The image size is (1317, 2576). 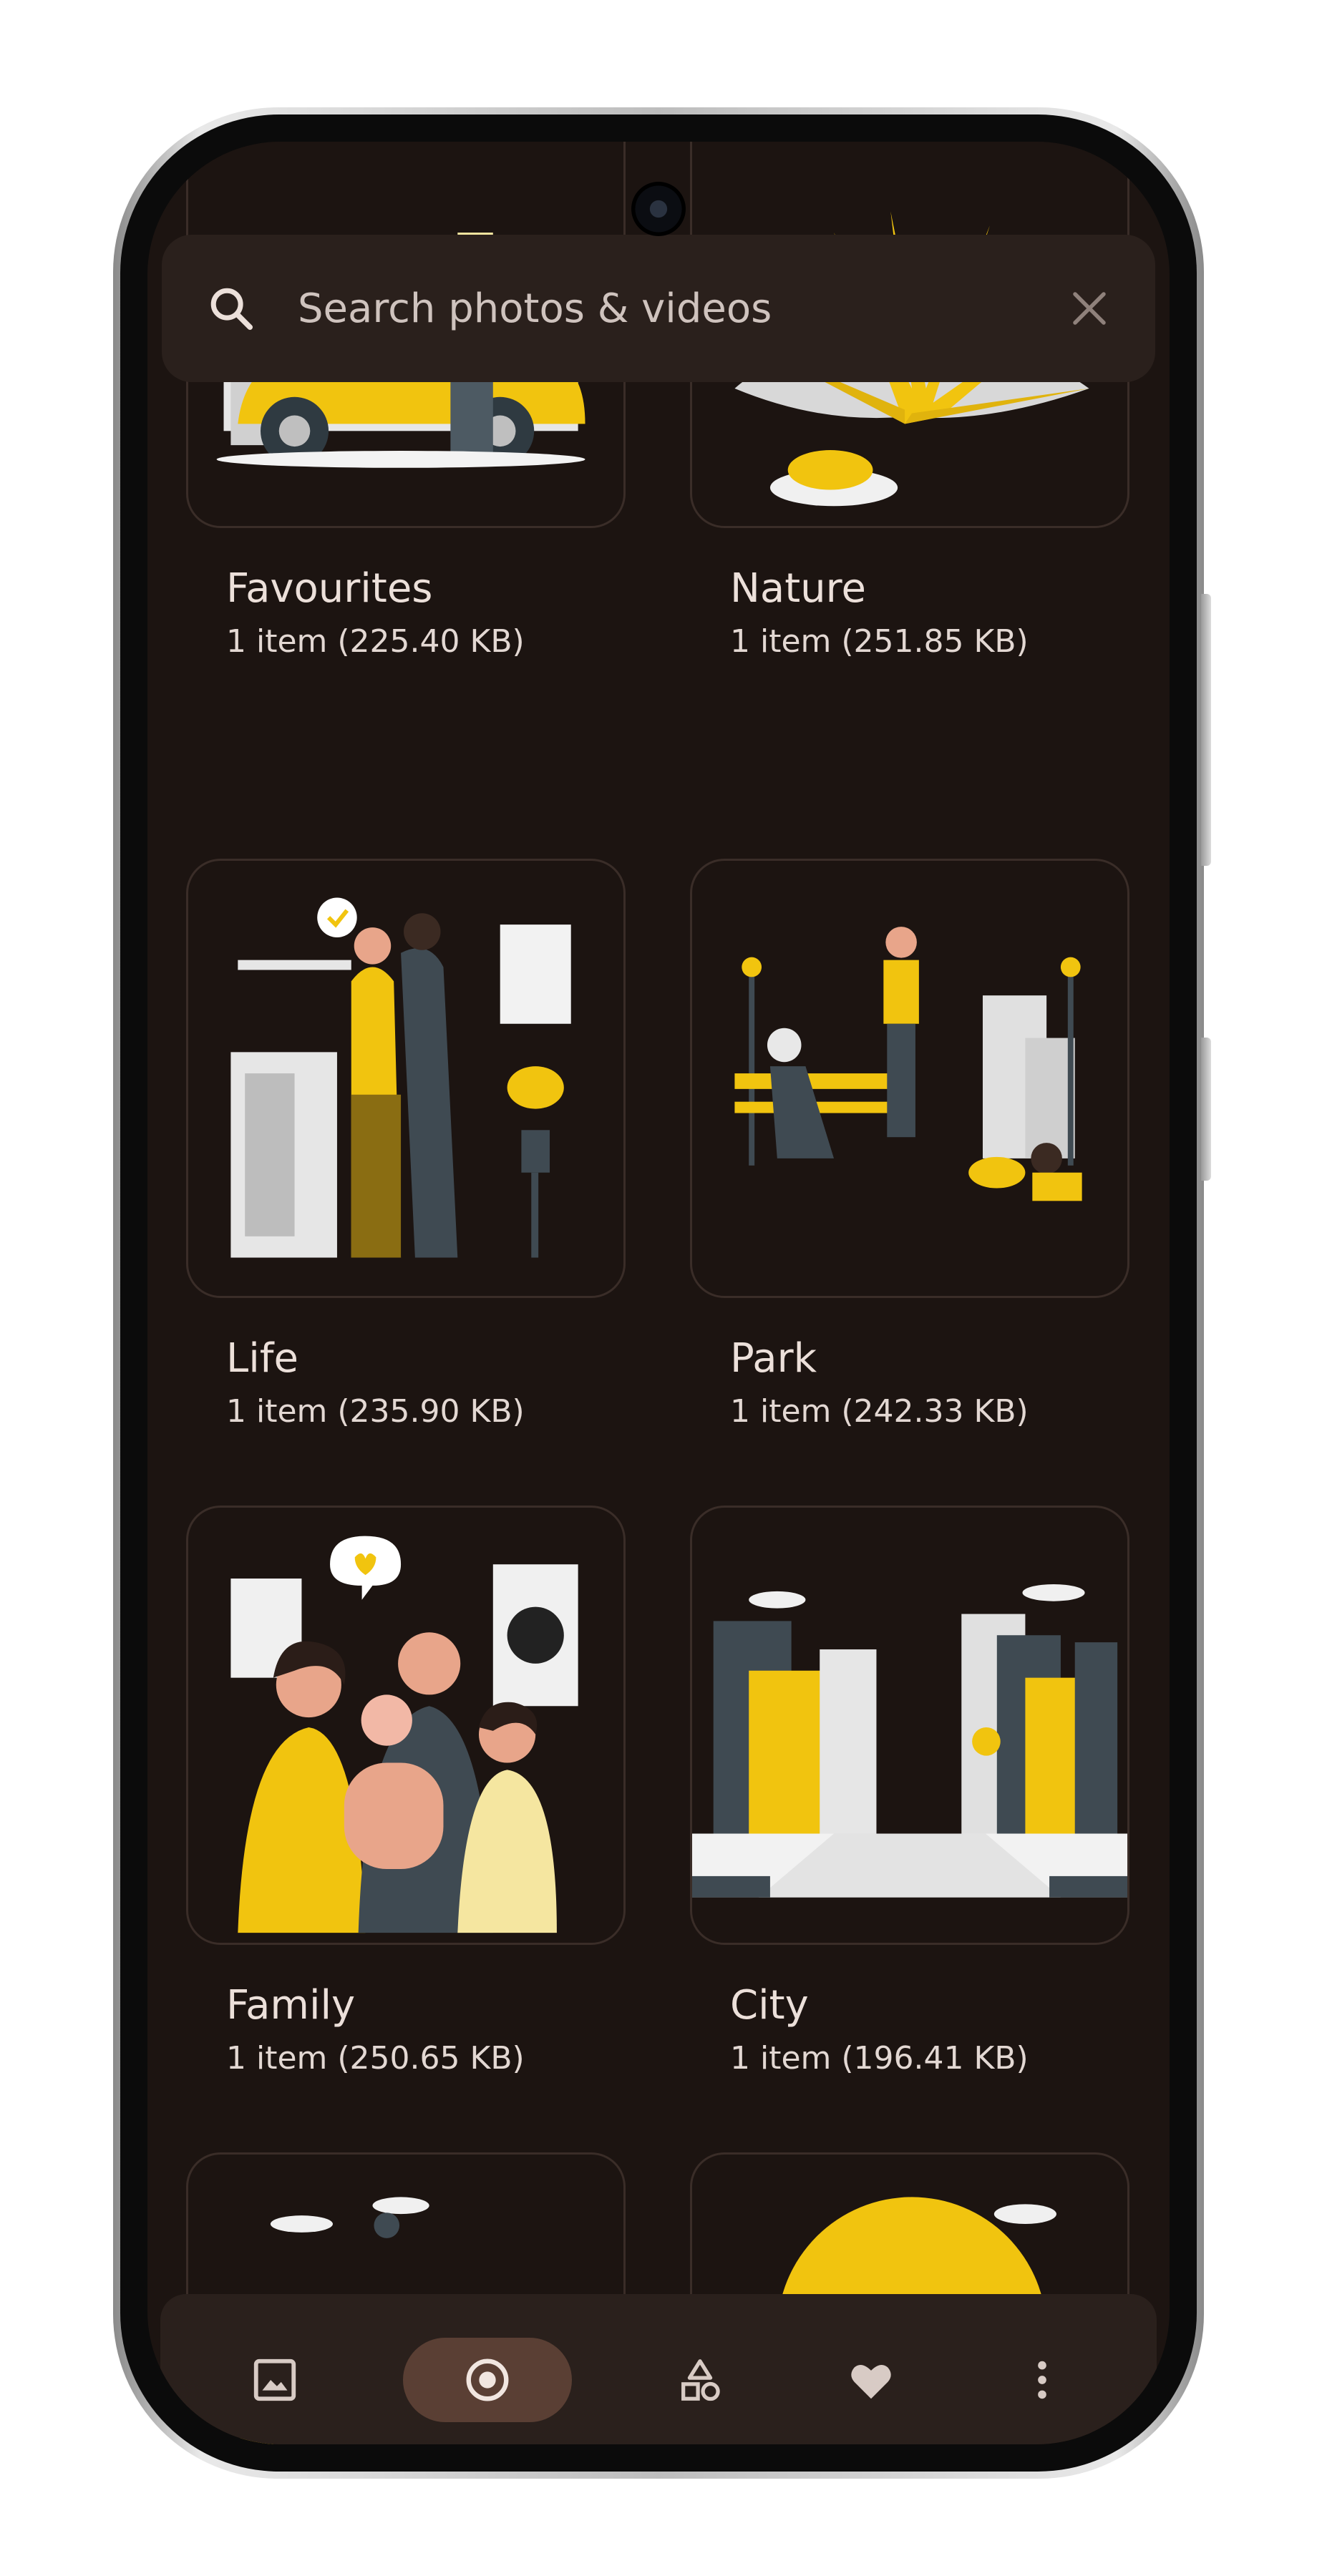 I want to click on album-park: Park 1 item (242.33 KB), so click(x=909, y=1144).